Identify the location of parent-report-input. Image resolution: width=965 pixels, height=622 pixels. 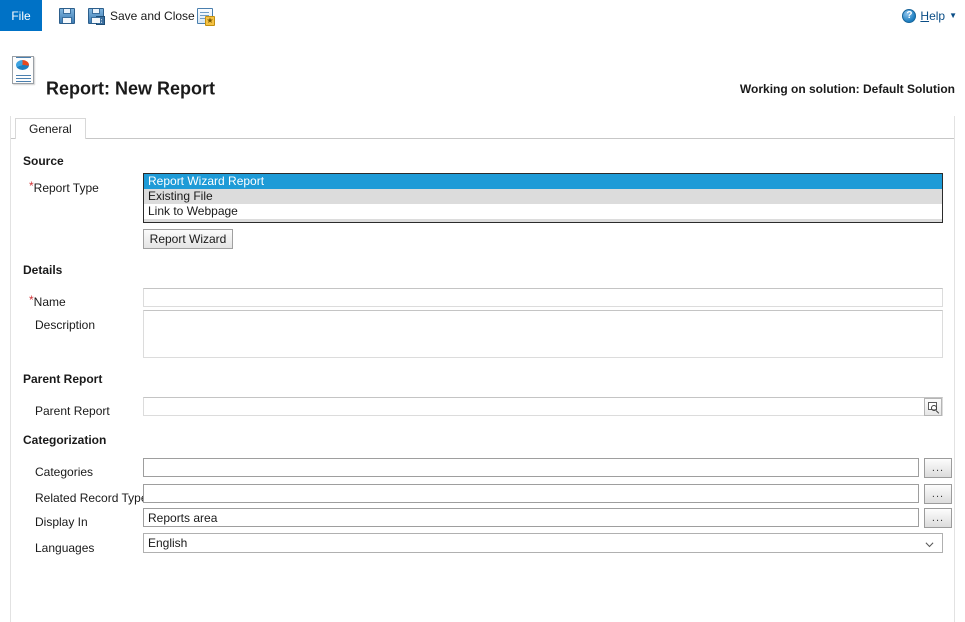
(543, 406).